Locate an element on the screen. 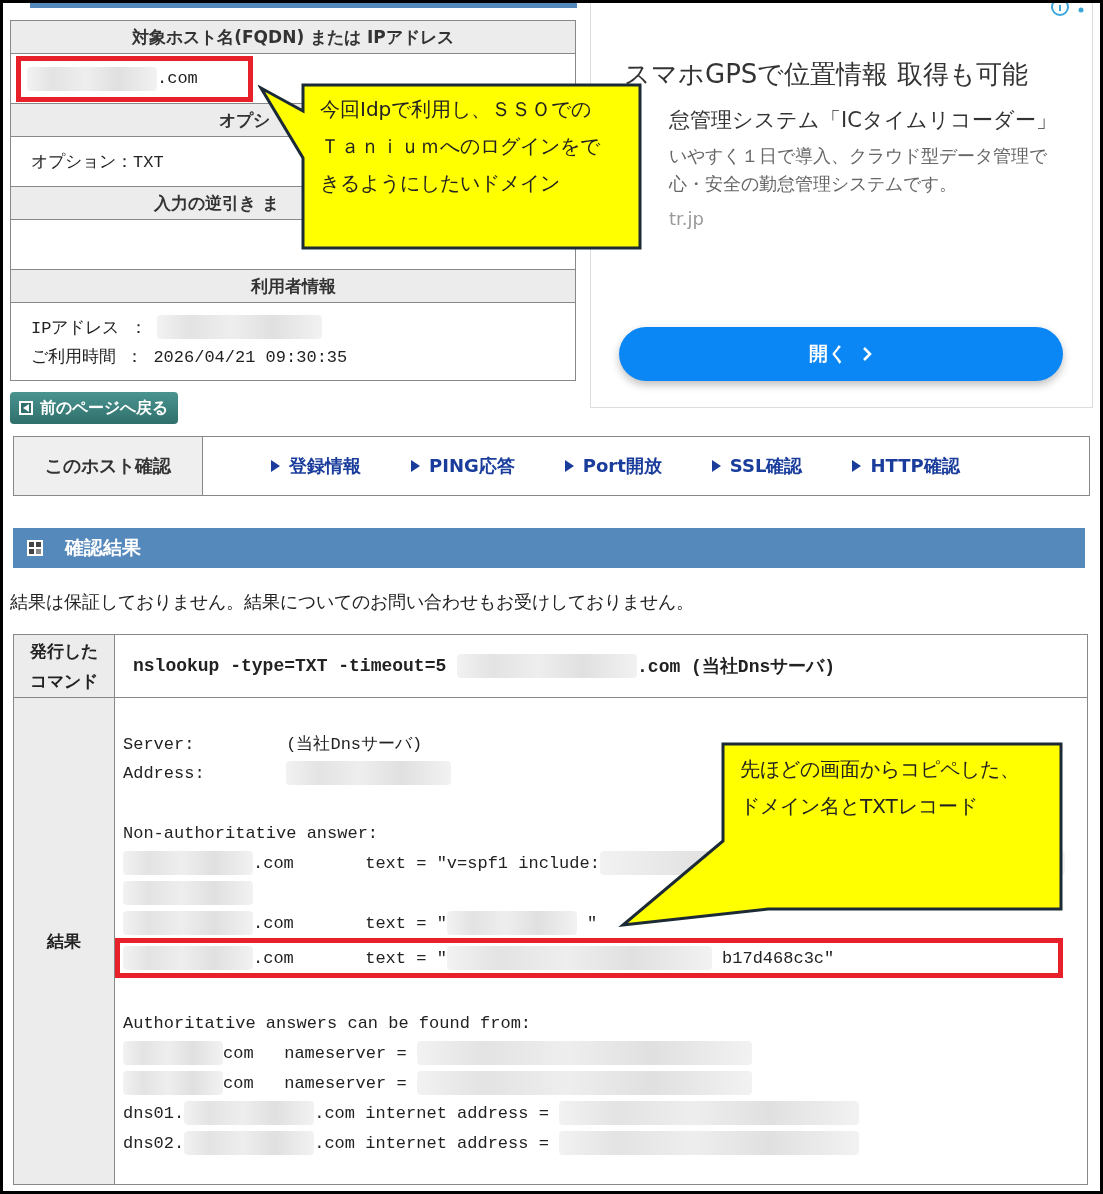 This screenshot has height=1194, width=1103. open-button: 開く is located at coordinates (841, 354).